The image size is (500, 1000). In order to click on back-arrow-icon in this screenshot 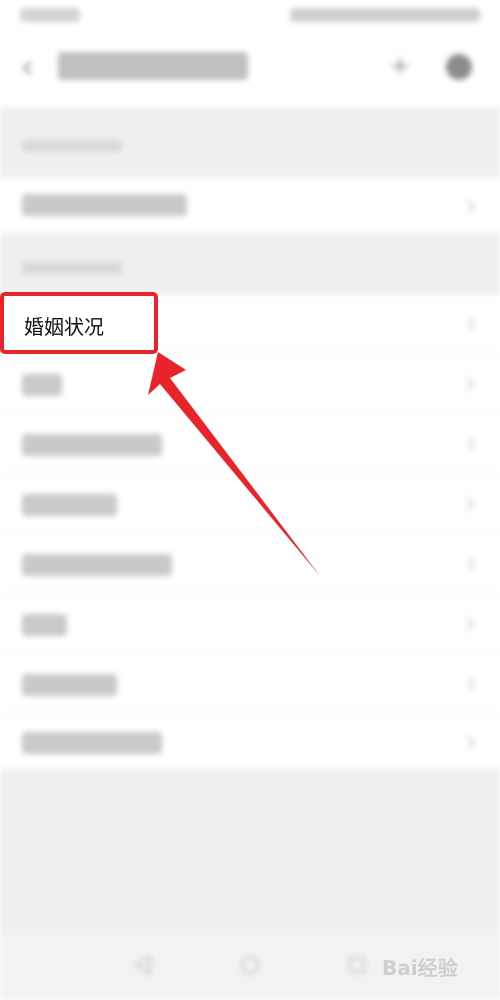, I will do `click(28, 68)`.